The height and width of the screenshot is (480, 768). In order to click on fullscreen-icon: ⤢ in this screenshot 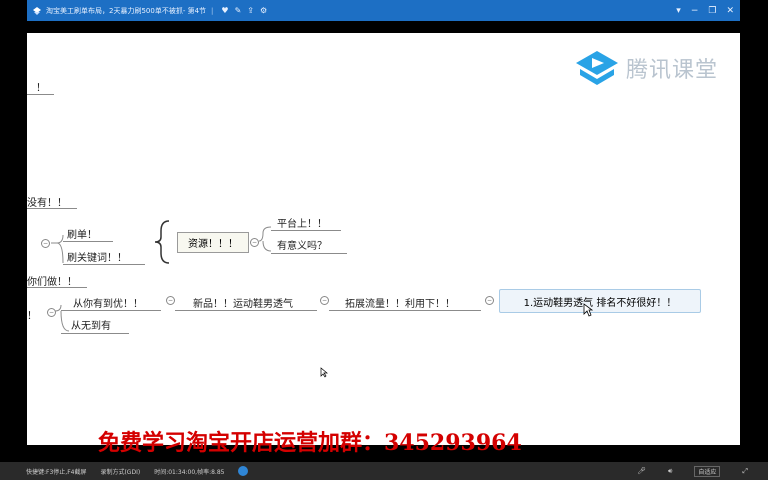, I will do `click(745, 471)`.